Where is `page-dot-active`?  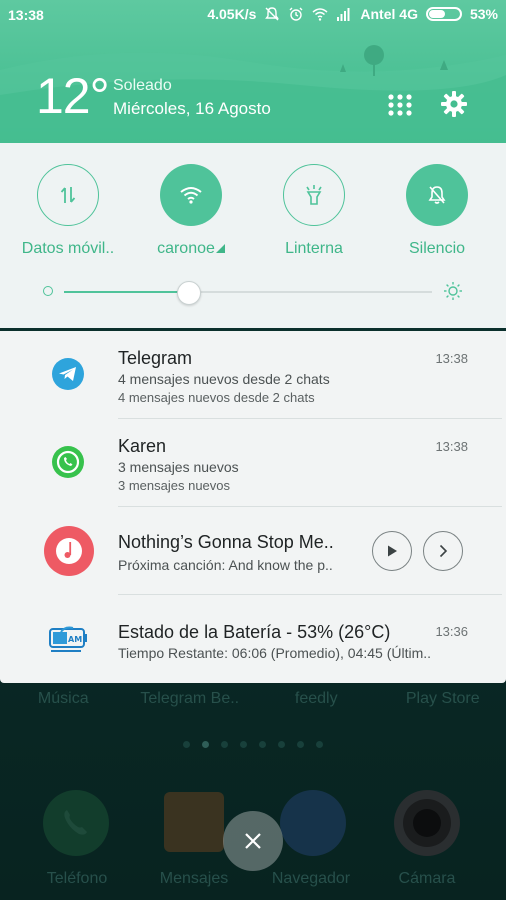
page-dot-active is located at coordinates (205, 744).